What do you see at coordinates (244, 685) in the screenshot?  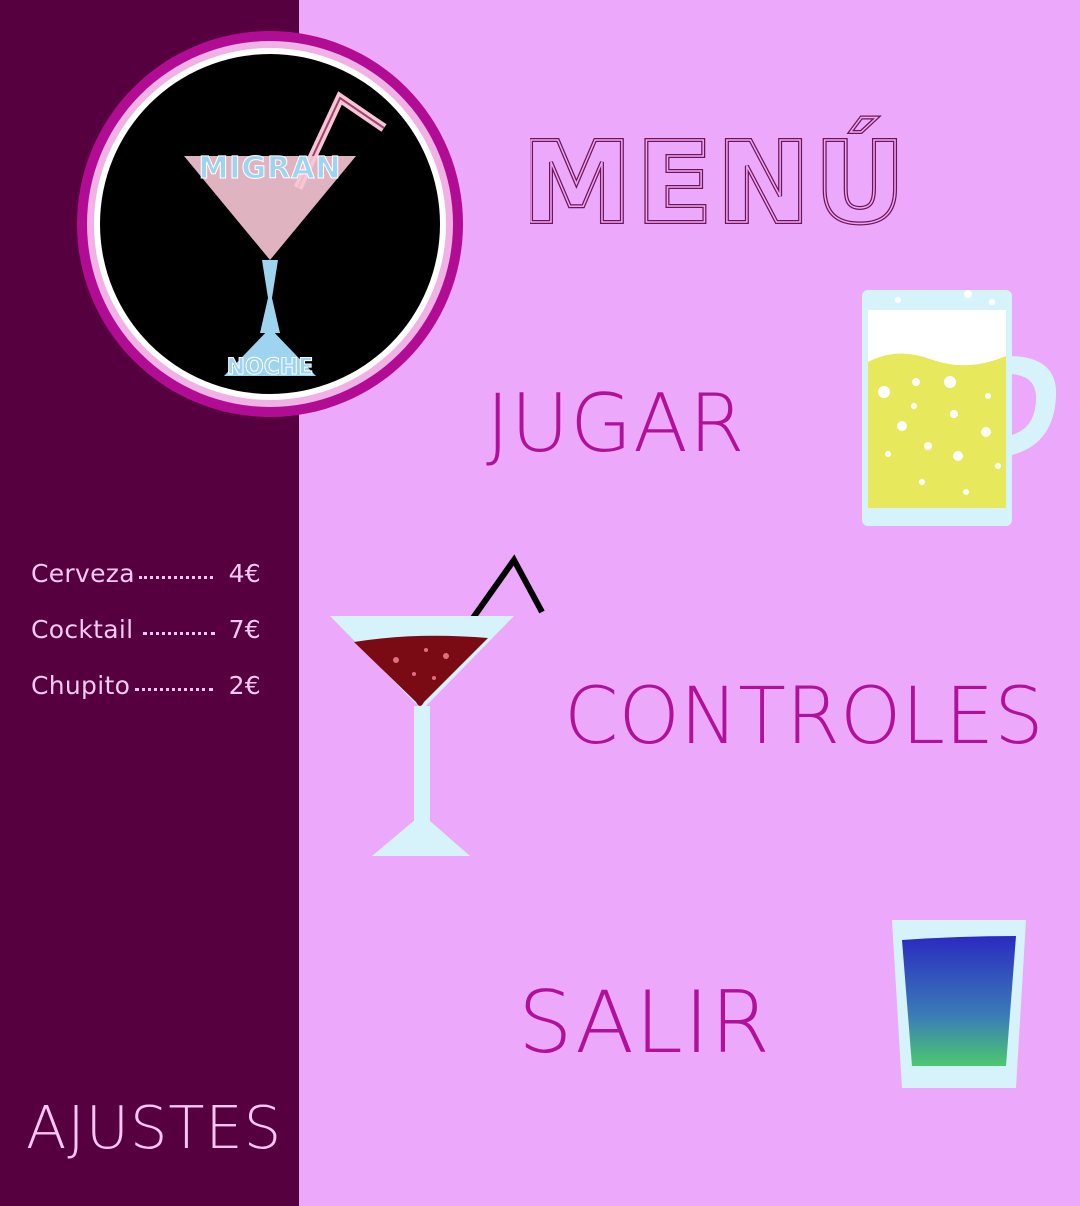 I see `price-item-value: 2€` at bounding box center [244, 685].